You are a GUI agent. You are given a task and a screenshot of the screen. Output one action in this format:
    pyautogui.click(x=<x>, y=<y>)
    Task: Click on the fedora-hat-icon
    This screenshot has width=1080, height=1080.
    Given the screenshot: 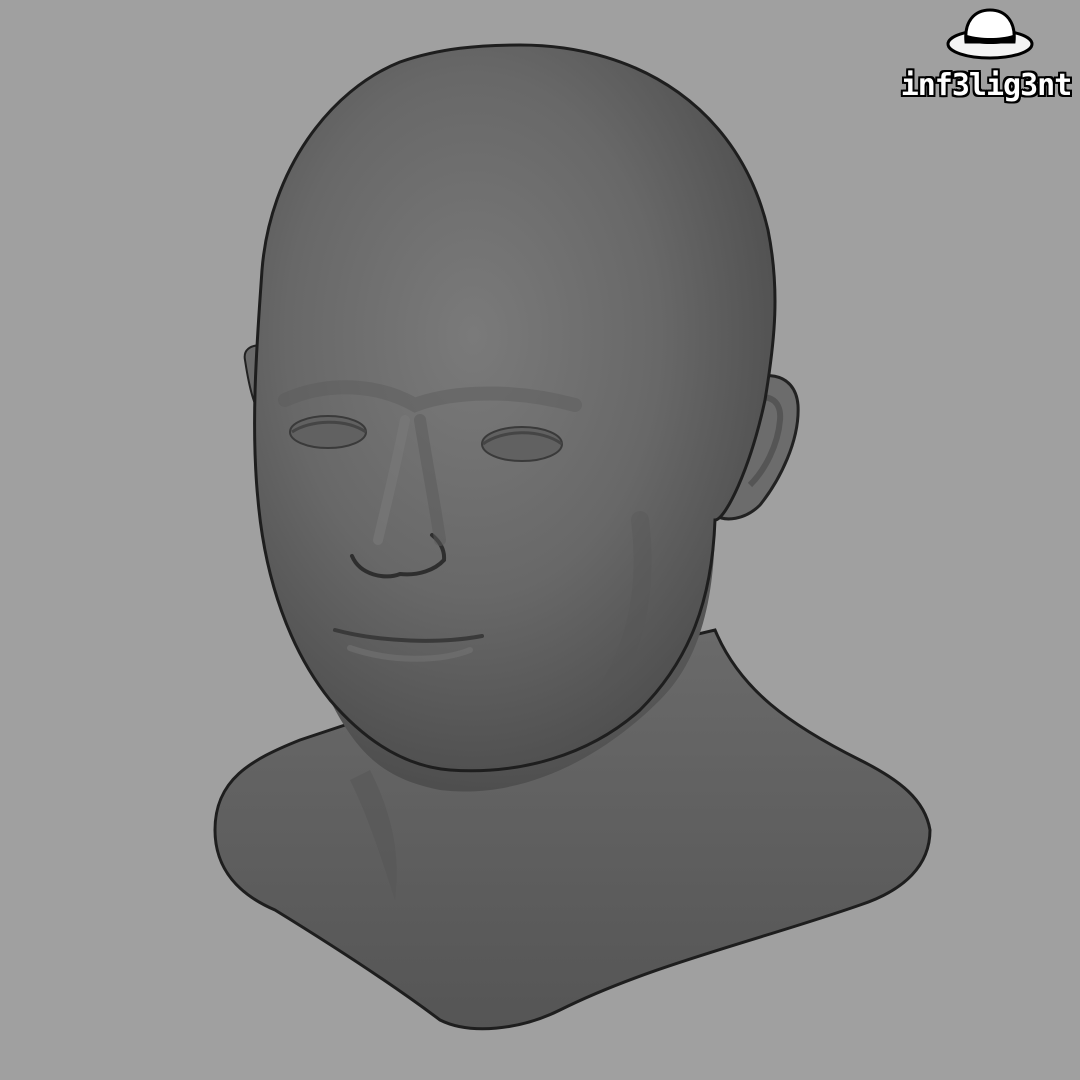 What is the action you would take?
    pyautogui.click(x=990, y=34)
    